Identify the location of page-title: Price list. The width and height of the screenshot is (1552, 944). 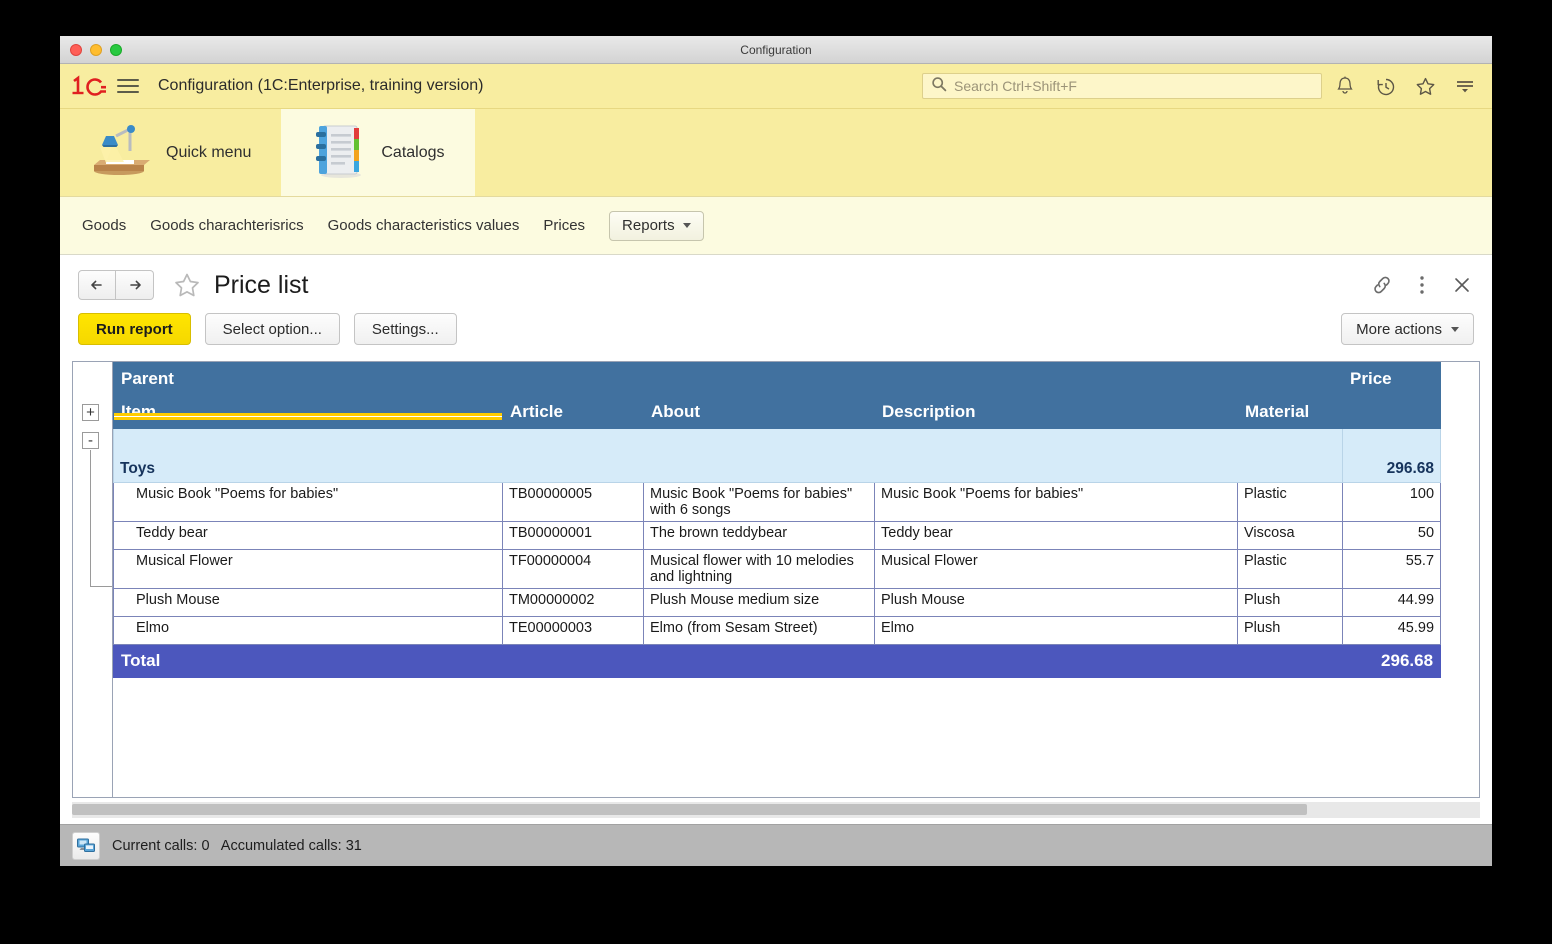
(261, 284).